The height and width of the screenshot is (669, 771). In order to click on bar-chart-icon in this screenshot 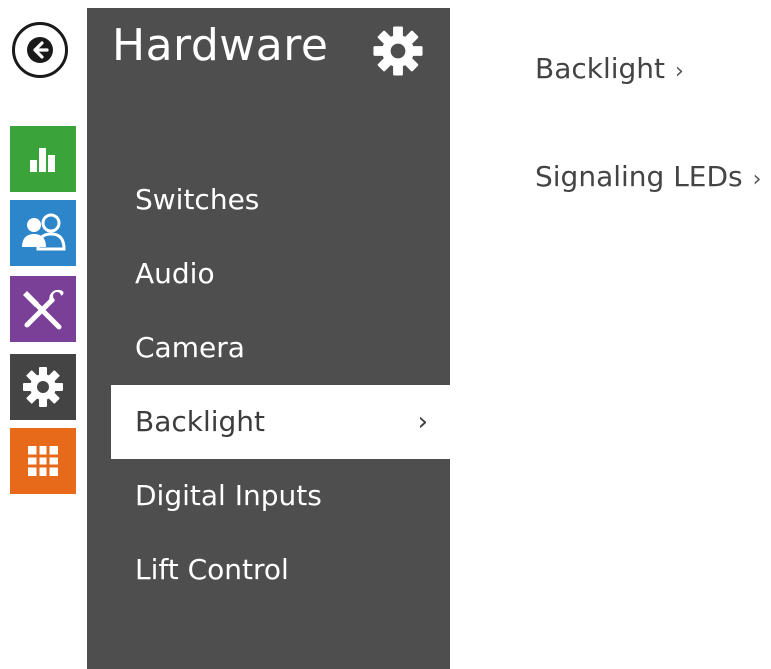, I will do `click(42, 160)`.